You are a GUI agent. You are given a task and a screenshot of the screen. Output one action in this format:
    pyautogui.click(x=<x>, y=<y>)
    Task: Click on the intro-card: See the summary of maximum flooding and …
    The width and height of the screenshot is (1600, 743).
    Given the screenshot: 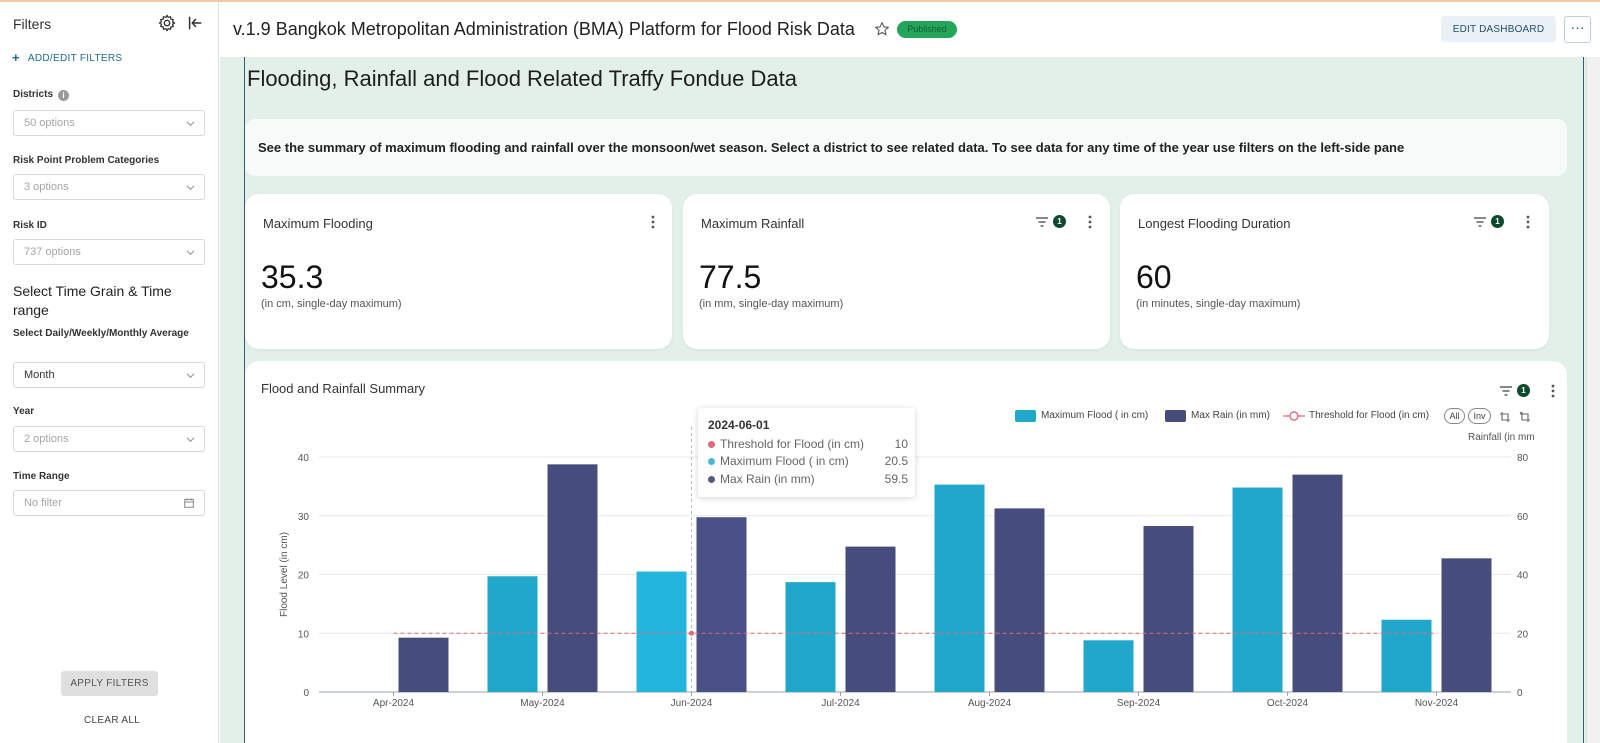 What is the action you would take?
    pyautogui.click(x=906, y=147)
    